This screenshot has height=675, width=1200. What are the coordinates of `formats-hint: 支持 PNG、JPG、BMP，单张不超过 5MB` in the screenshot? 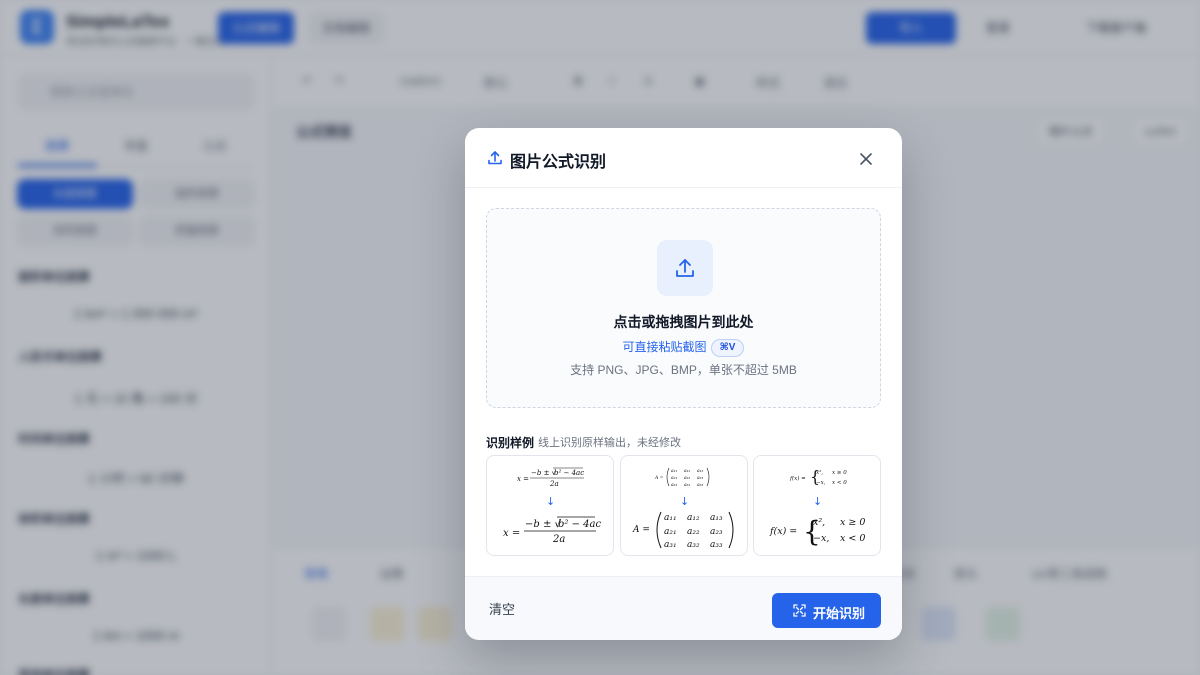 It's located at (683, 370).